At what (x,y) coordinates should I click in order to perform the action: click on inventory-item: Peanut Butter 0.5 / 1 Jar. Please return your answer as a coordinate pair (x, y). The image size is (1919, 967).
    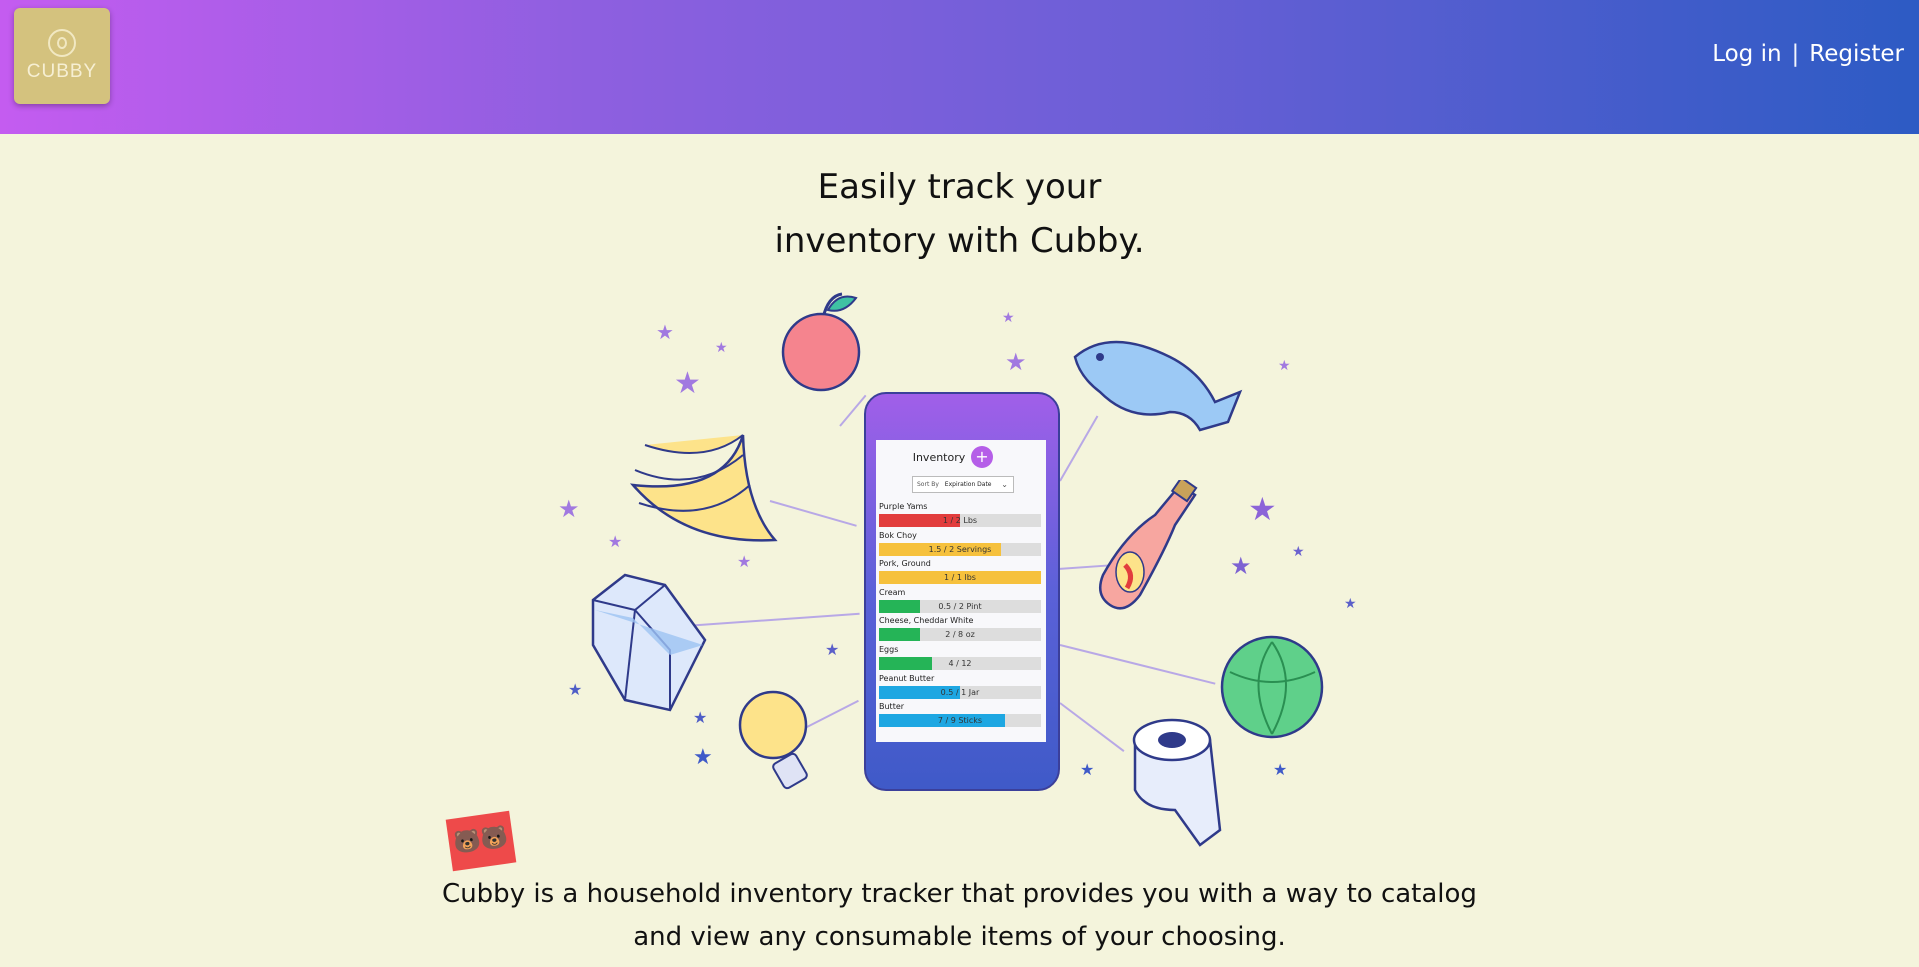
    Looking at the image, I should click on (960, 687).